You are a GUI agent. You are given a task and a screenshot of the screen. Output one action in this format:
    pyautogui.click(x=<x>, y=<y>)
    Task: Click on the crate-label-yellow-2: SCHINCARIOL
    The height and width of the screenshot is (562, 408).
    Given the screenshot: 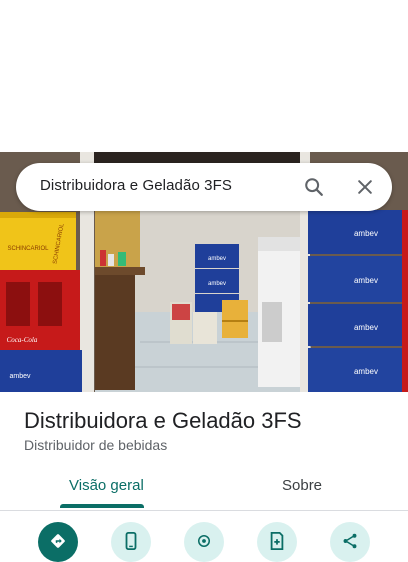 What is the action you would take?
    pyautogui.click(x=28, y=249)
    